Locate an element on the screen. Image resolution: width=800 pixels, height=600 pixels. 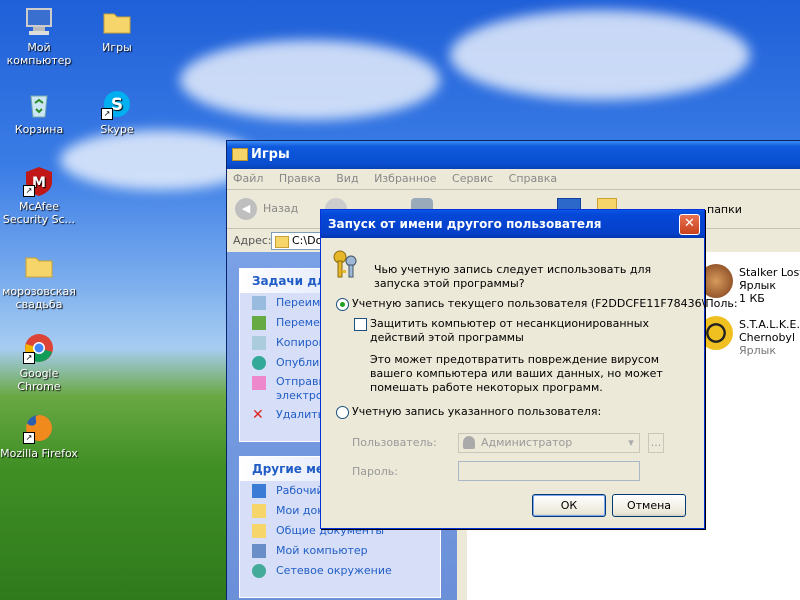
explorer-menu-bar: Файл Правка Вид Избранное Сервис Справка is located at coordinates (513, 179).